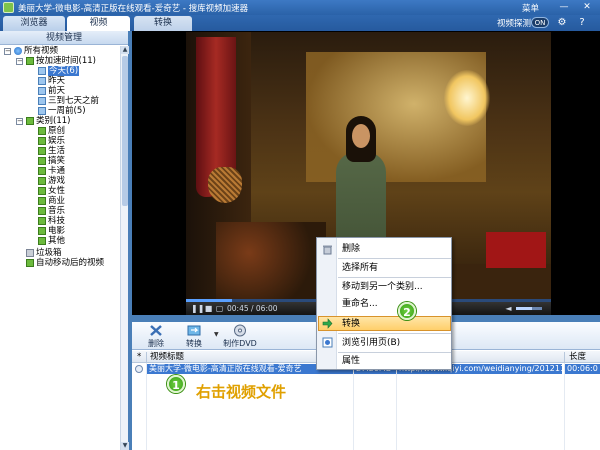  Describe the element at coordinates (36, 51) in the screenshot. I see `tree-node-all-videos: 所有视频` at that location.